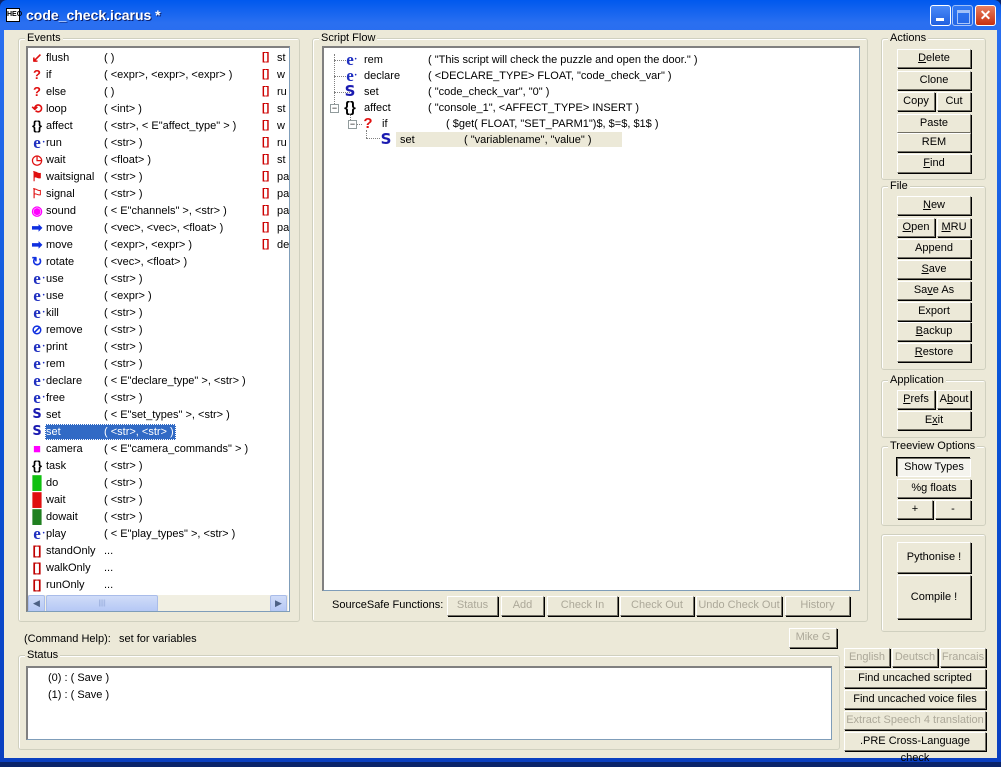  What do you see at coordinates (963, 657) in the screenshot?
I see `francais-button: Francais` at bounding box center [963, 657].